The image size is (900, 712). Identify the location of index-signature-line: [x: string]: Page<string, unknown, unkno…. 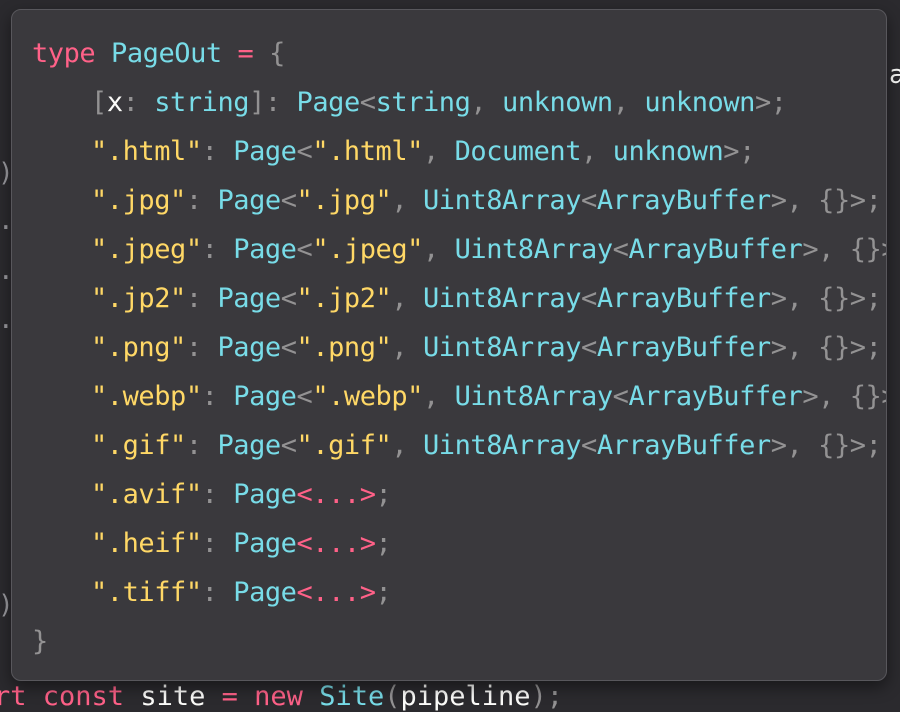
(439, 102).